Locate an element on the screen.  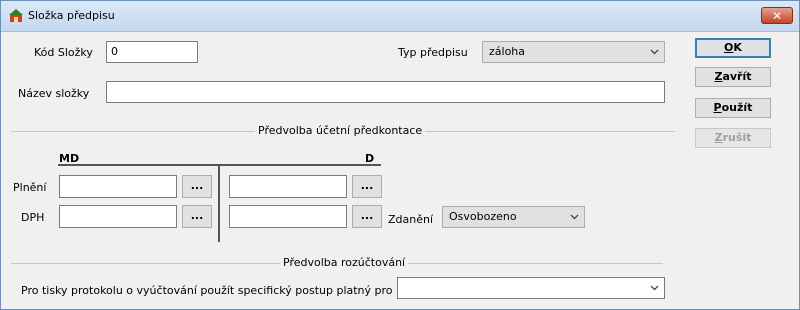
close-icon: ✕ is located at coordinates (777, 16).